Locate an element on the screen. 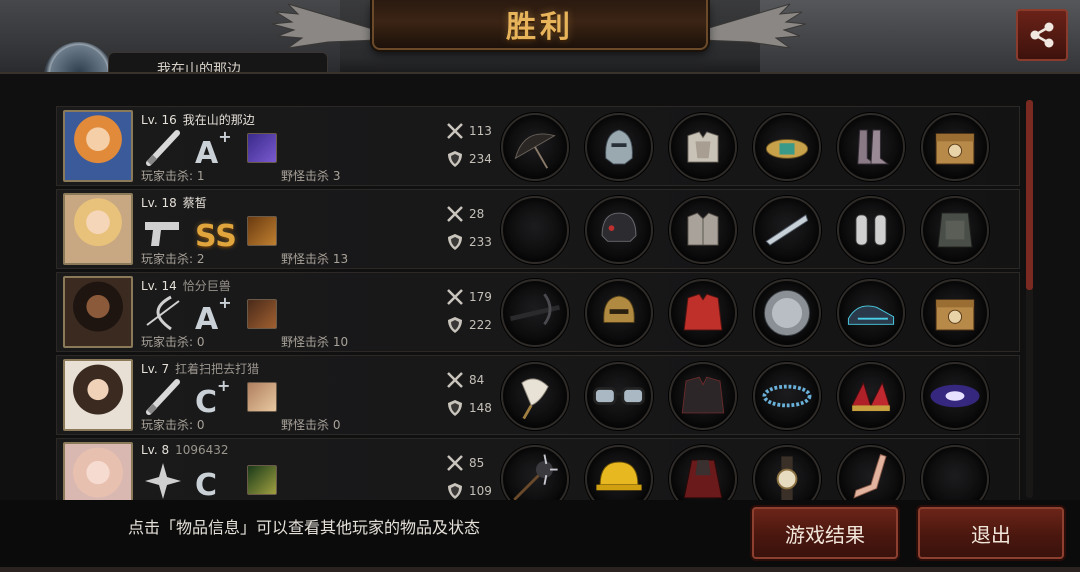  player-row: Lv. 7 扛着扫把去打猎 C+ 玩家击杀: 0 野怪击杀 0 84 148 is located at coordinates (538, 395).